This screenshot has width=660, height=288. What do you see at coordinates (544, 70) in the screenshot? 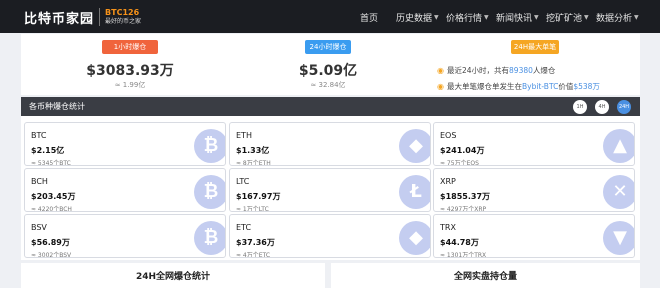
I see `info-text: 人爆仓` at bounding box center [544, 70].